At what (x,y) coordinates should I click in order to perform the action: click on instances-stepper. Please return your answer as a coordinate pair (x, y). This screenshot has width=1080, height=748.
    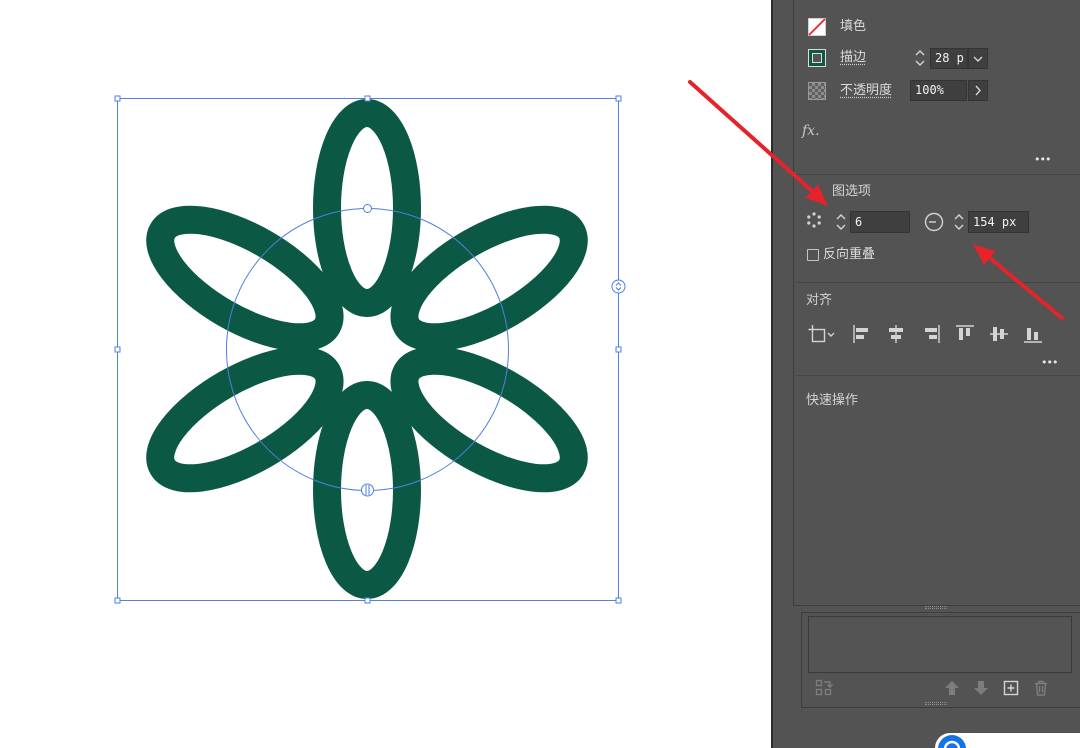
    Looking at the image, I should click on (841, 222).